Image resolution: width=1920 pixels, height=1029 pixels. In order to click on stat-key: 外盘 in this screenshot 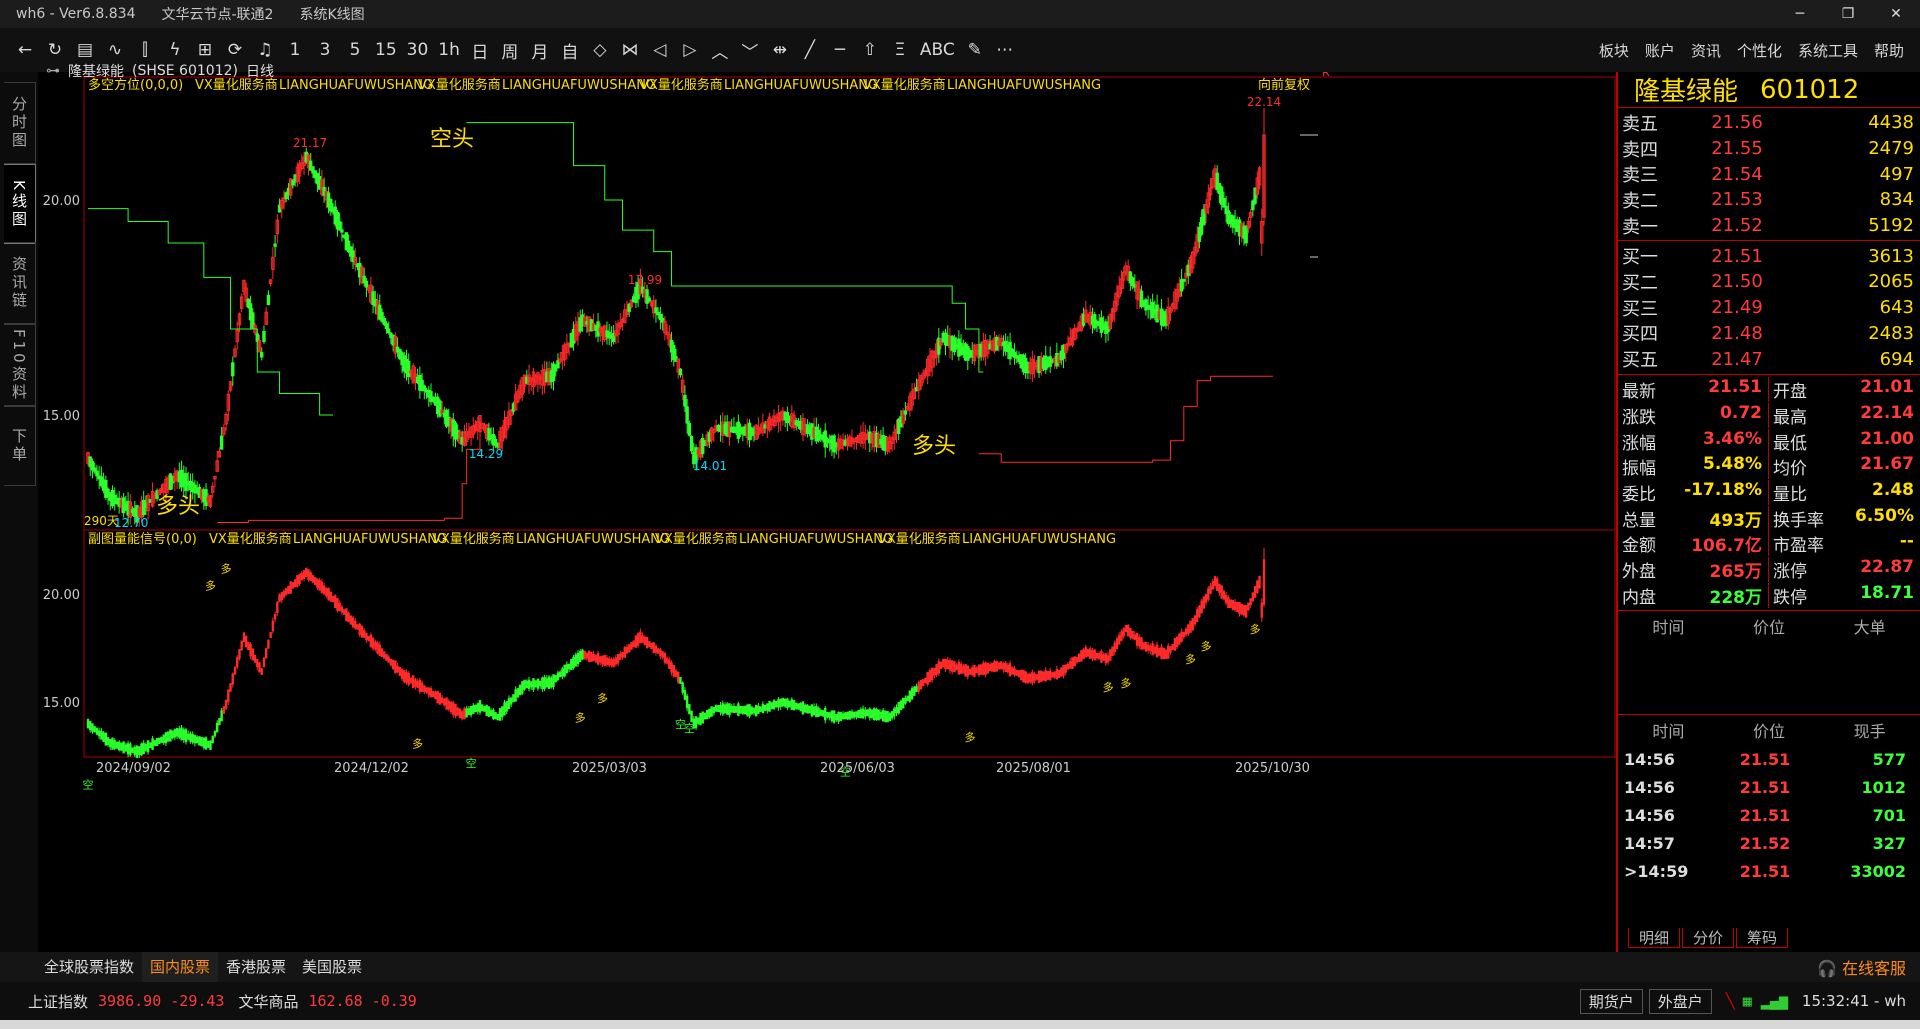, I will do `click(1639, 572)`.